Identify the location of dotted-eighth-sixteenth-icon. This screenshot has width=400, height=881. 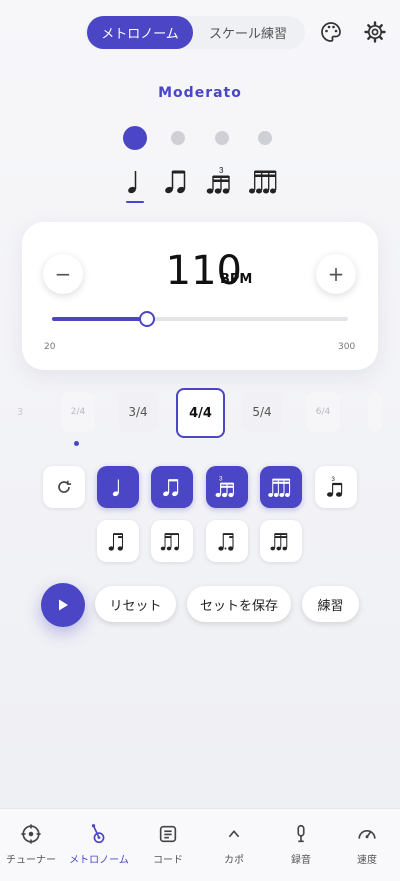
(226, 542).